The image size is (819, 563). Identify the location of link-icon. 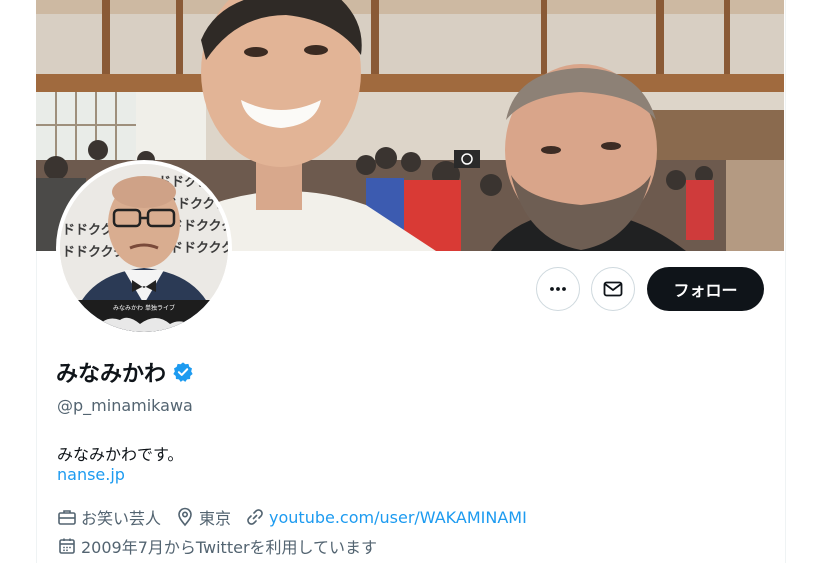
(255, 517).